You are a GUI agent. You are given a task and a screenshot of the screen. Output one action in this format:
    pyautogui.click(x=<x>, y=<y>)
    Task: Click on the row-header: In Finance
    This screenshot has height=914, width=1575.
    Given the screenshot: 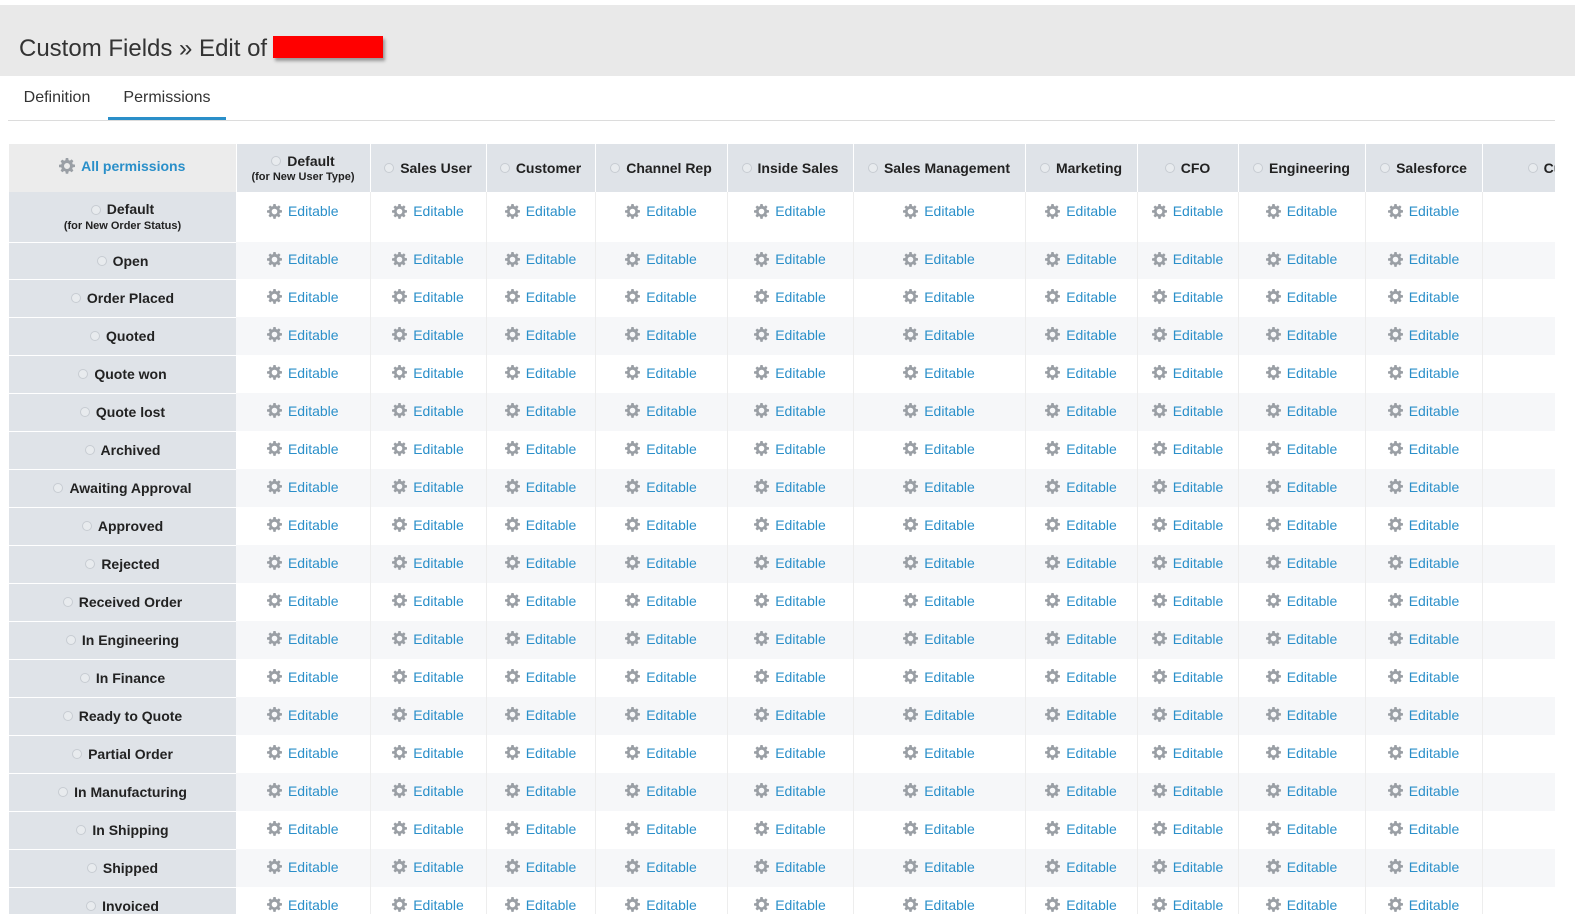 What is the action you would take?
    pyautogui.click(x=122, y=678)
    